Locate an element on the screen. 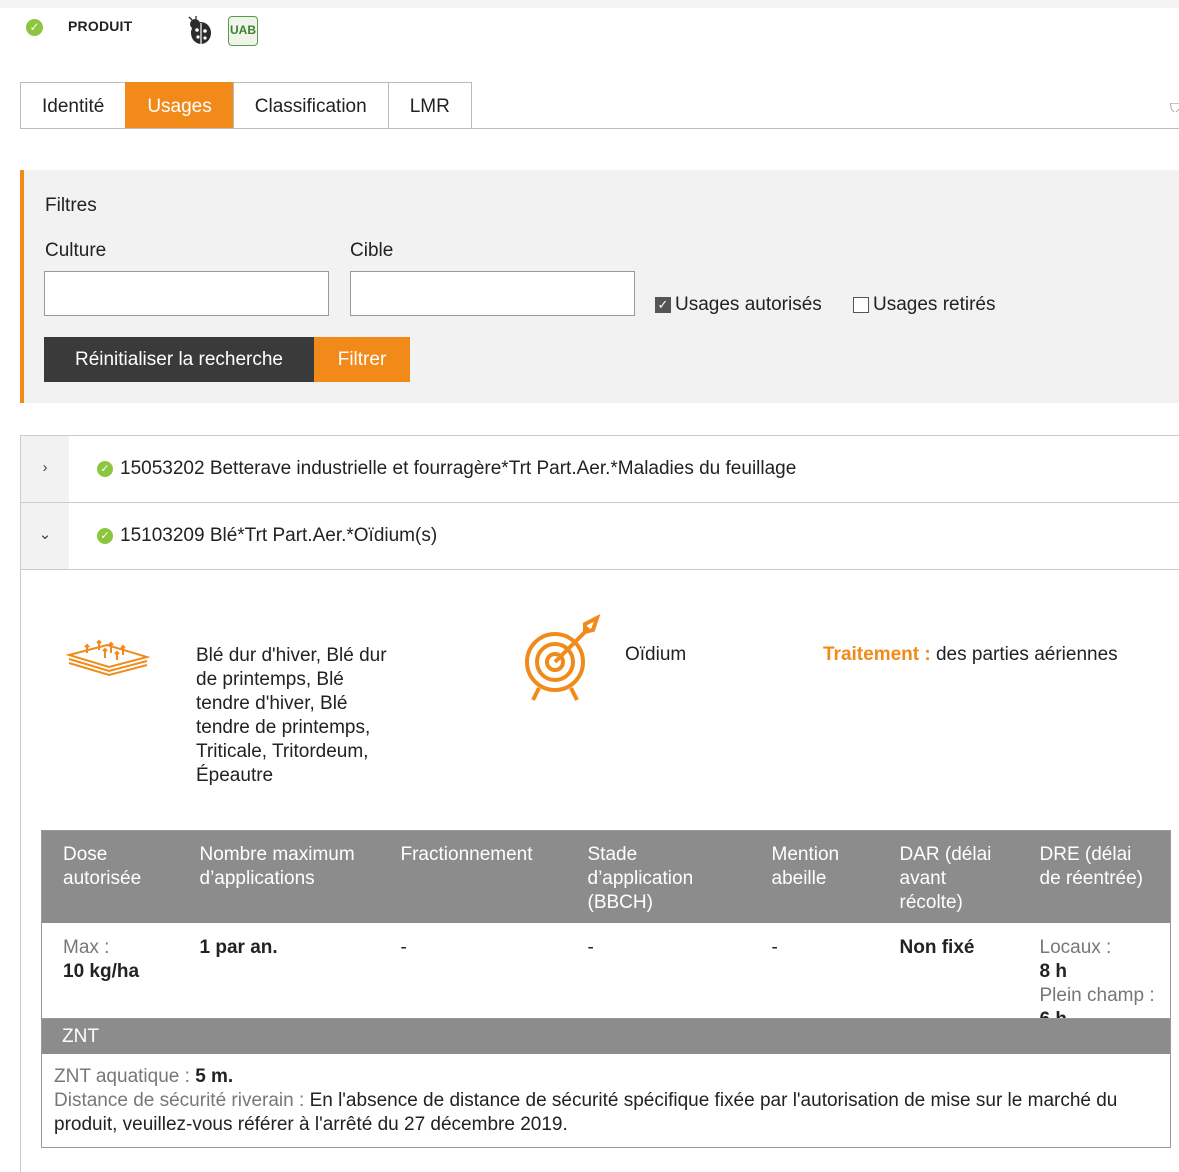 The width and height of the screenshot is (1179, 1172). znt-riverain-label: Distance de sécurité riverain : is located at coordinates (179, 1100).